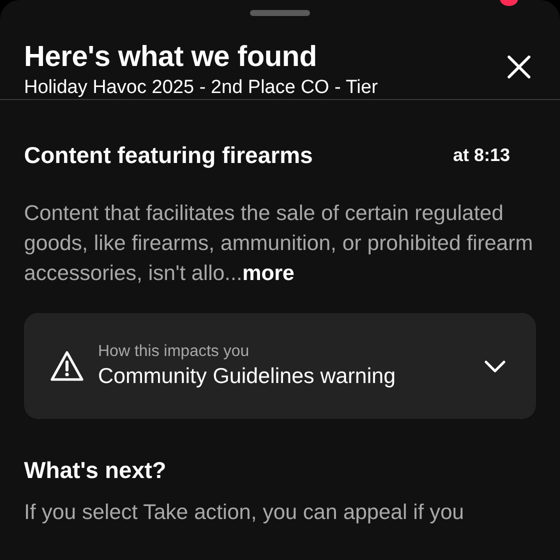 This screenshot has width=560, height=560. What do you see at coordinates (171, 57) in the screenshot?
I see `sheet-title: Here's what we found` at bounding box center [171, 57].